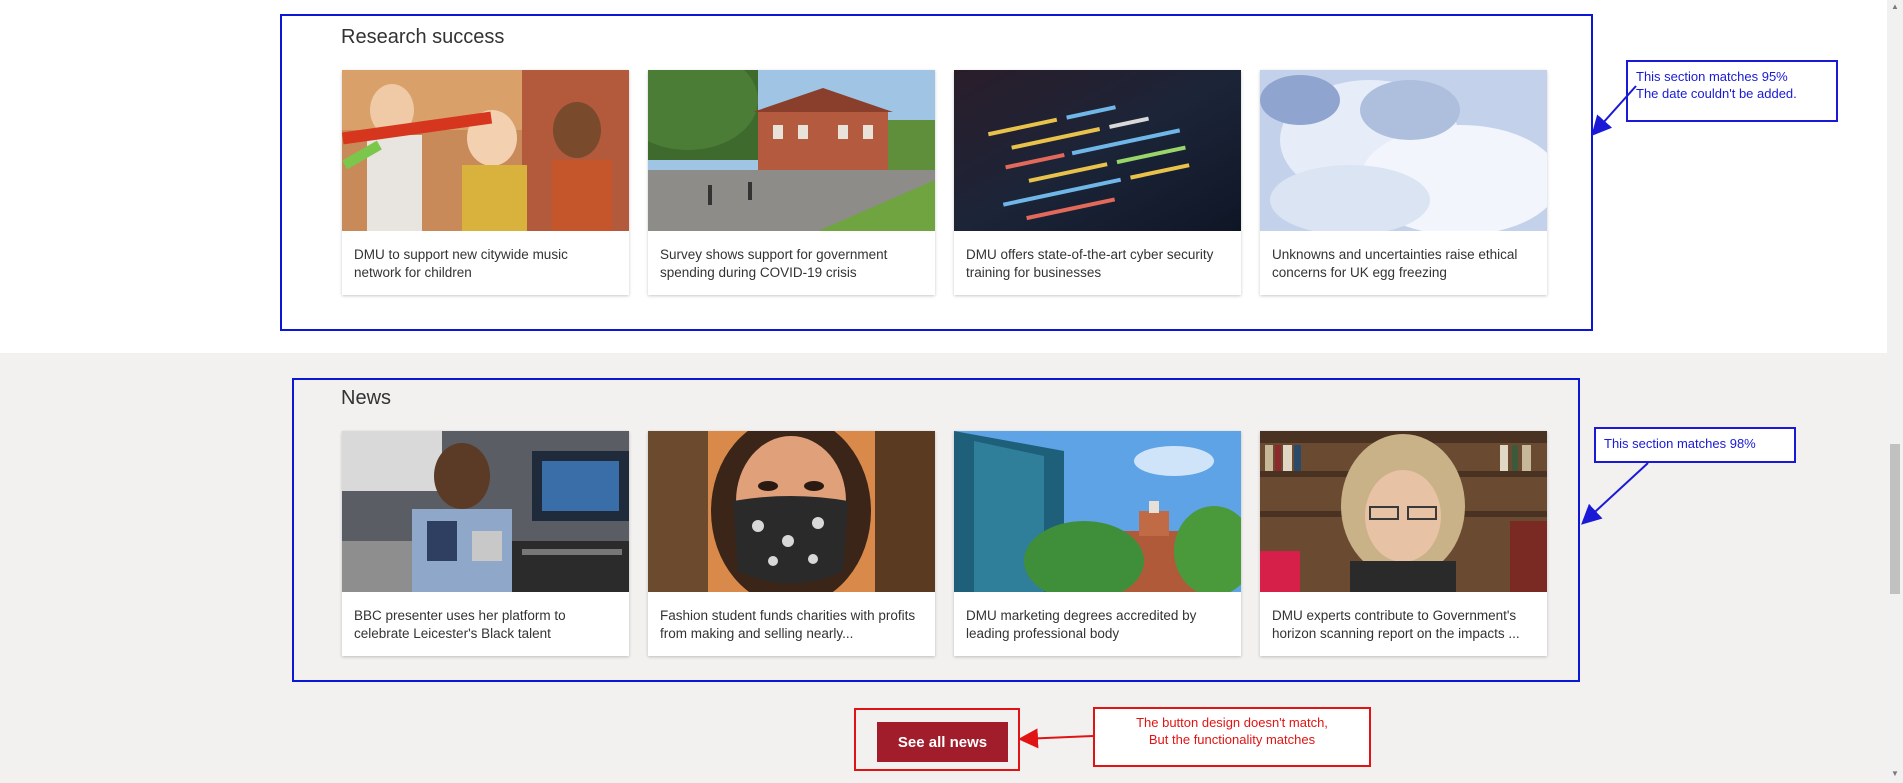  Describe the element at coordinates (1895, 519) in the screenshot. I see `scrollbar-thumb` at that location.